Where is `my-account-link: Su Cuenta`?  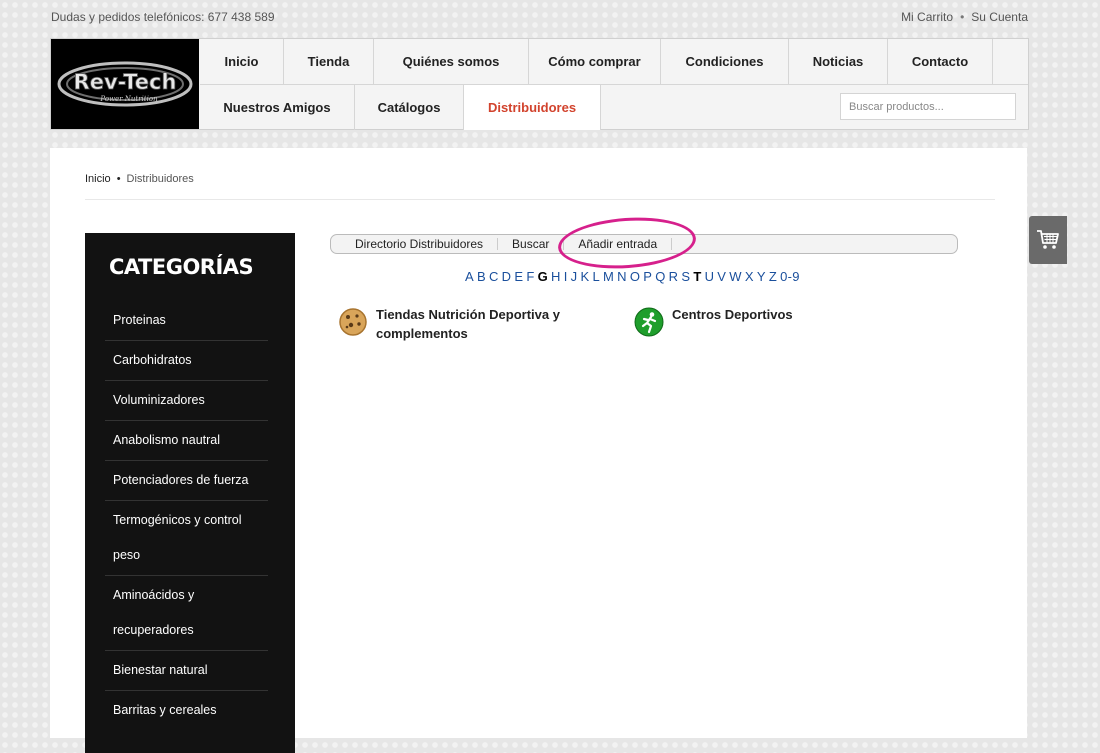
my-account-link: Su Cuenta is located at coordinates (999, 17).